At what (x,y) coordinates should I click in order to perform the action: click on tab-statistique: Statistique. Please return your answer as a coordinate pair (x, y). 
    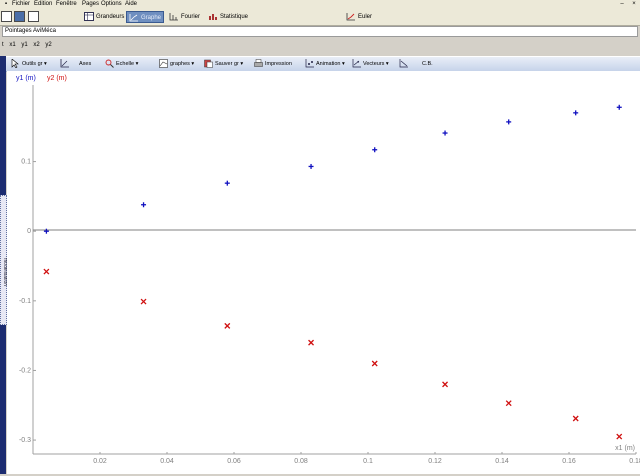
    Looking at the image, I should click on (228, 17).